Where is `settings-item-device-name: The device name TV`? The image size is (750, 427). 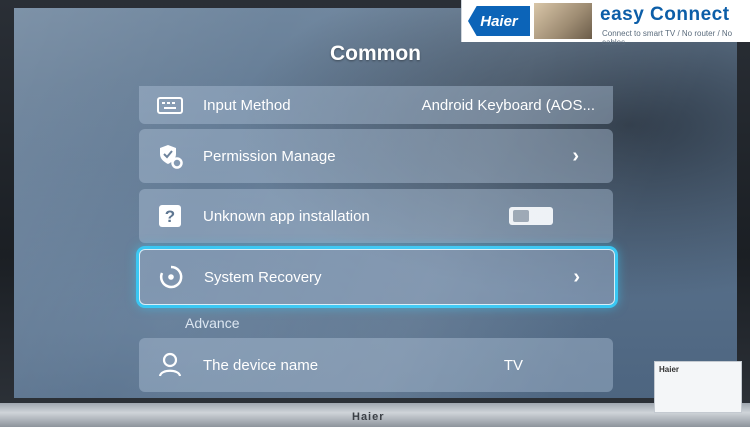 settings-item-device-name: The device name TV is located at coordinates (376, 365).